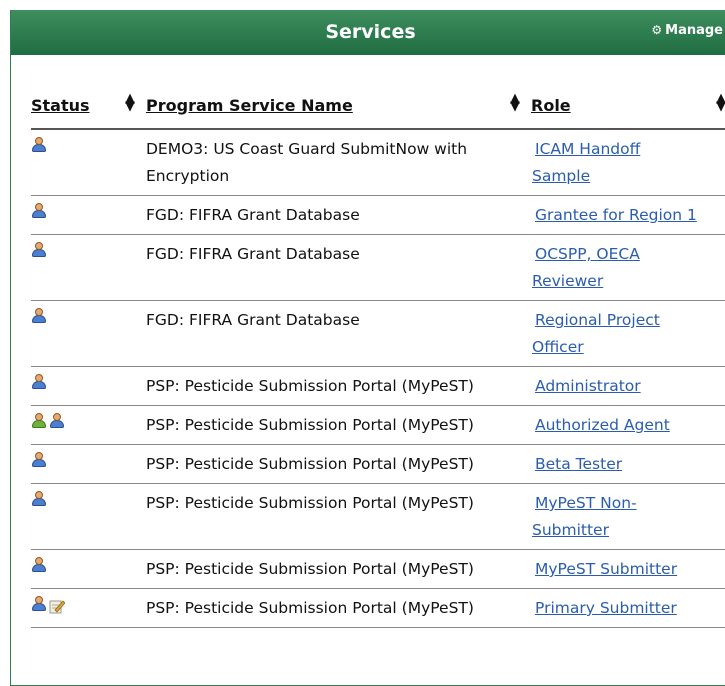 The width and height of the screenshot is (725, 686). I want to click on name-column-header: Program Service Name ▲ ▼, so click(335, 106).